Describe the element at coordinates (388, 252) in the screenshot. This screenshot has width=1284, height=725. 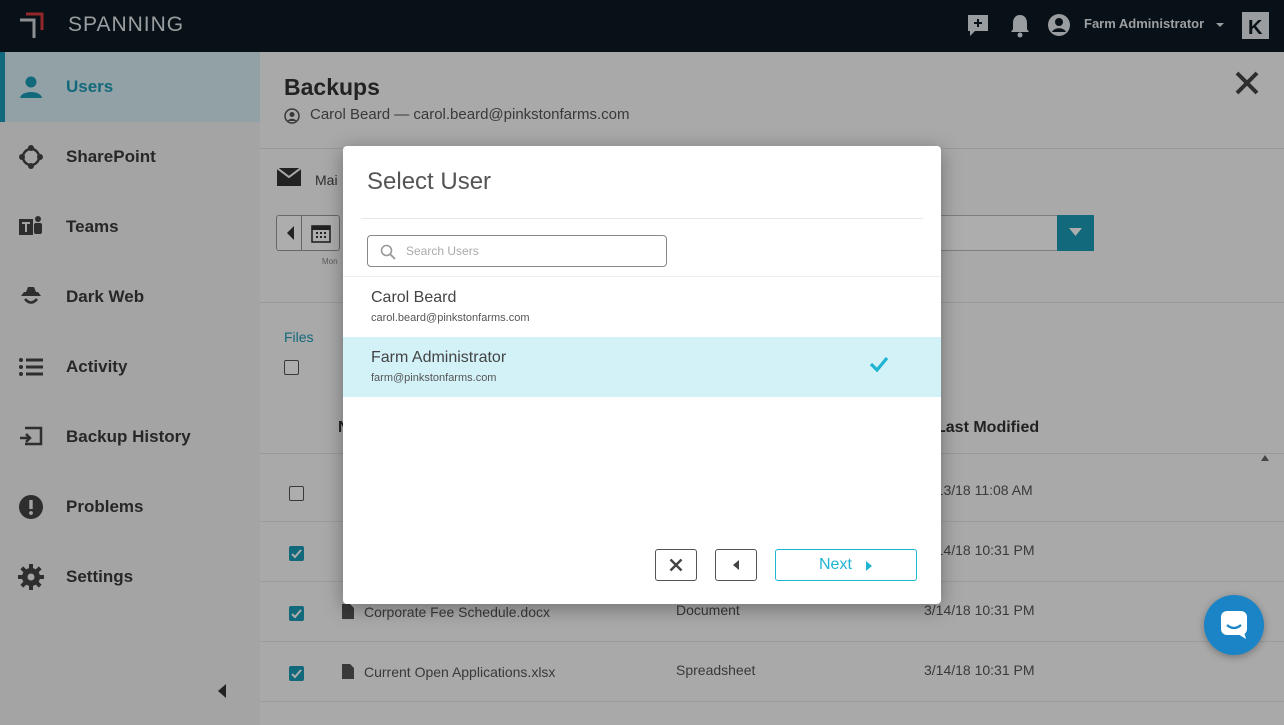
I see `search-icon` at that location.